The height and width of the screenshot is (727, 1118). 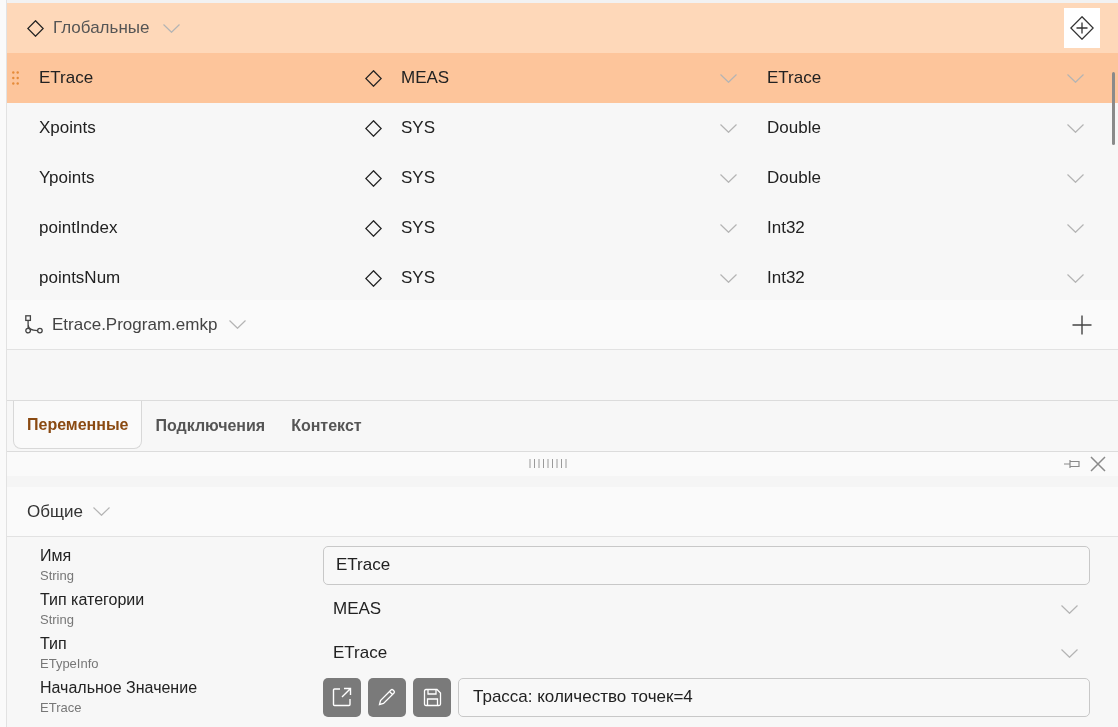 I want to click on scrollbar-thumb, so click(x=1113, y=108).